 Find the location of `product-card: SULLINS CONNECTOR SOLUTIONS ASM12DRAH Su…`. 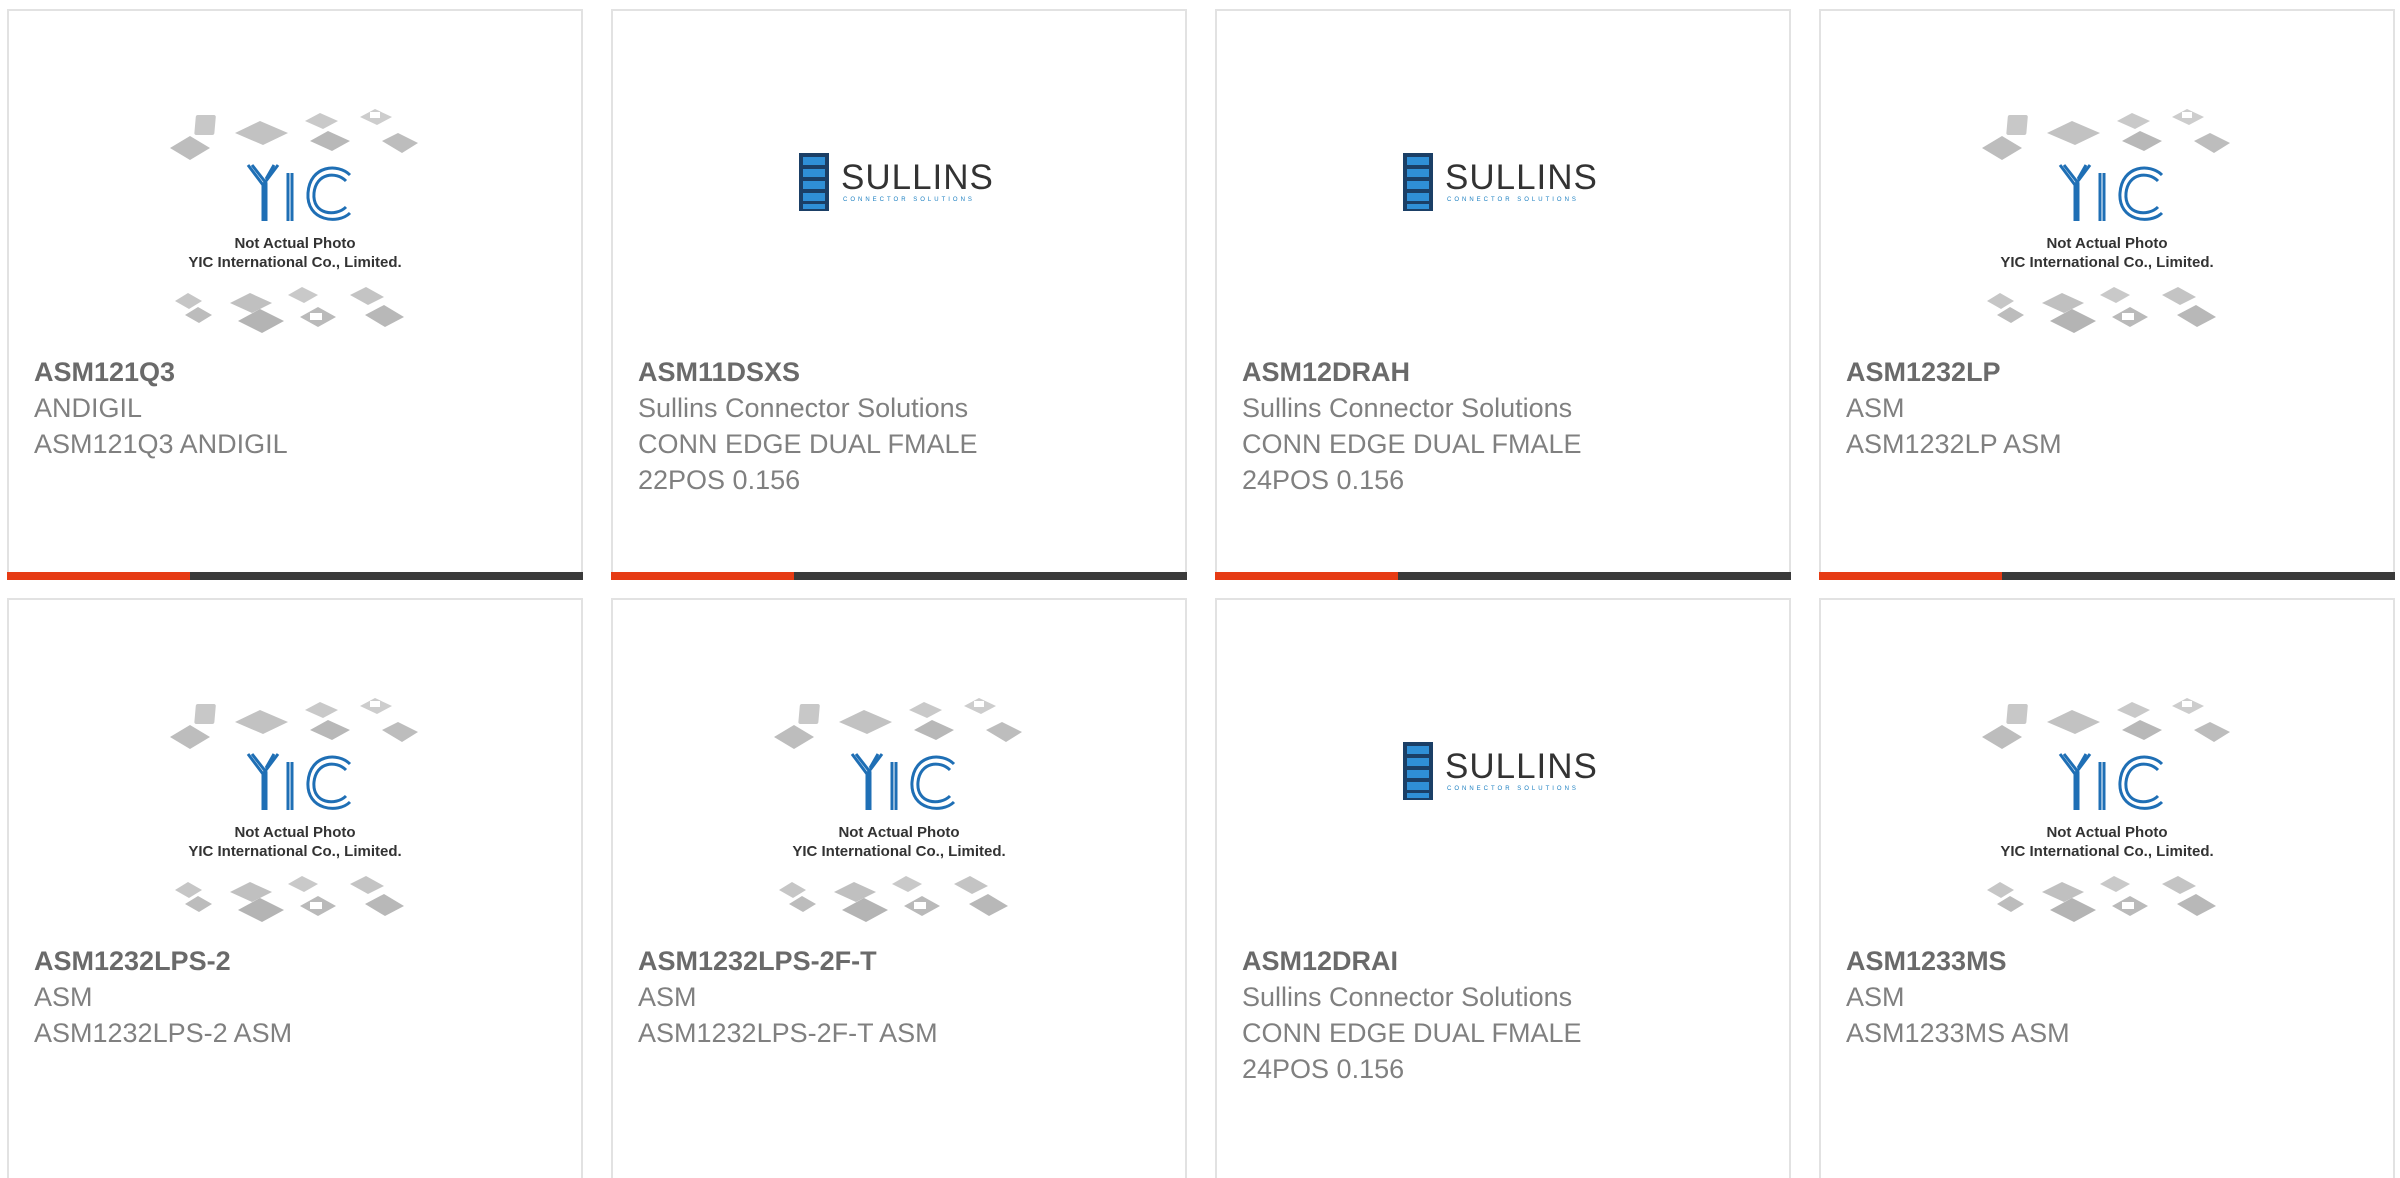

product-card: SULLINS CONNECTOR SOLUTIONS ASM12DRAH Su… is located at coordinates (1503, 294).